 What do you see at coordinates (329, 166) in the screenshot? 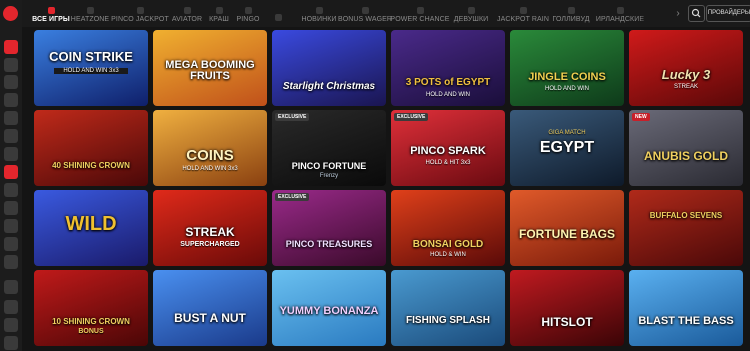
I see `game-title: PINCO FORTUNE` at bounding box center [329, 166].